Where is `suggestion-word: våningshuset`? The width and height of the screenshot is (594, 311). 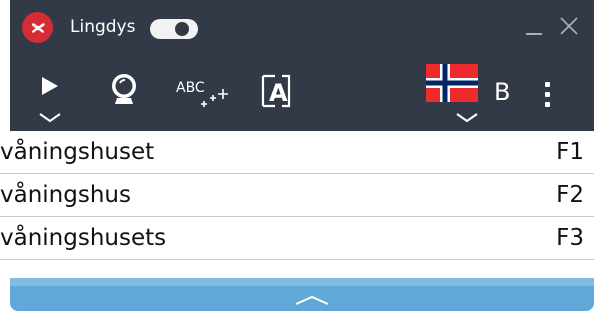 suggestion-word: våningshuset is located at coordinates (77, 152).